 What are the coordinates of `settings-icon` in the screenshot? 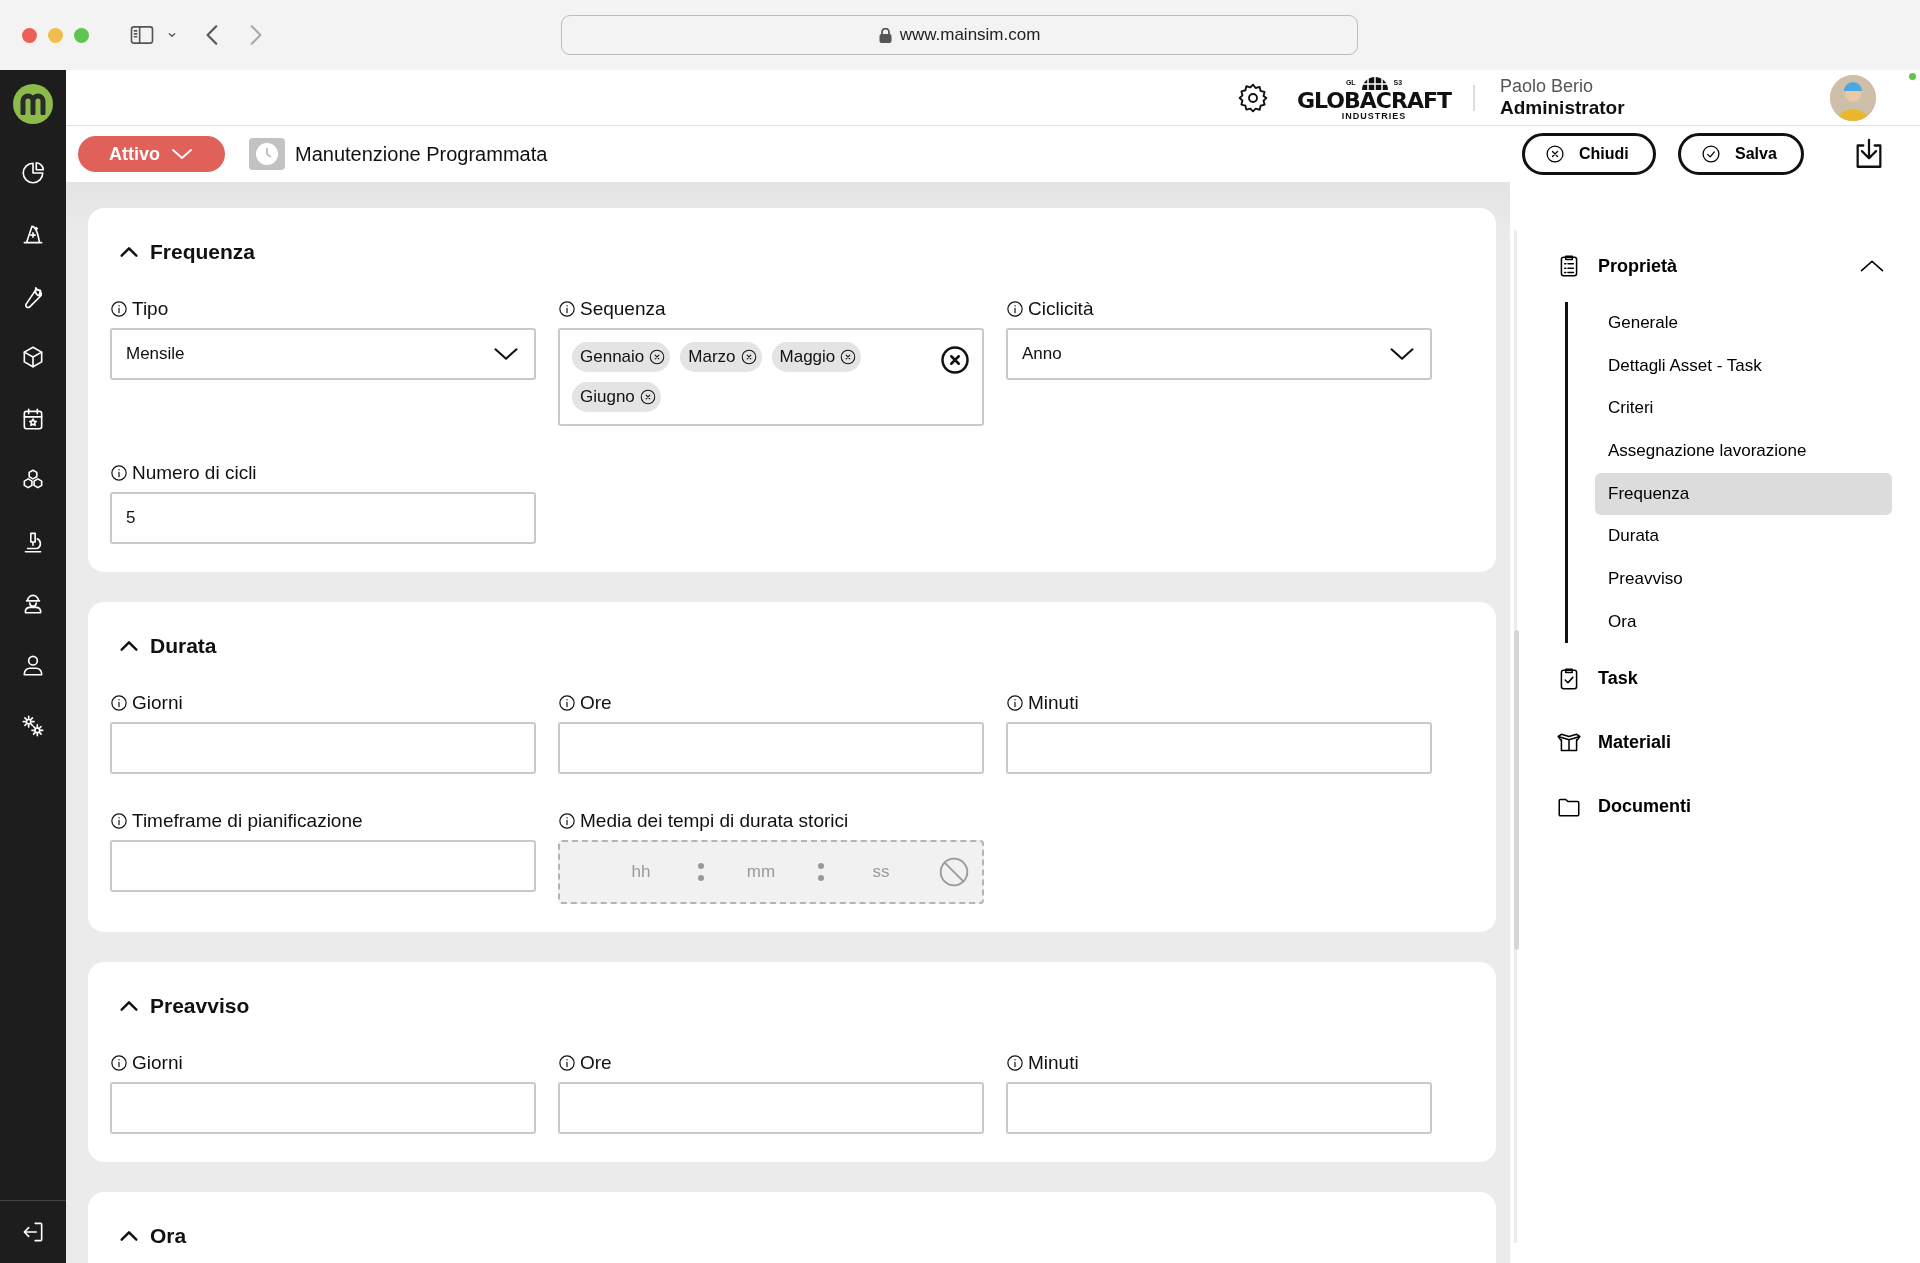 It's located at (1253, 97).